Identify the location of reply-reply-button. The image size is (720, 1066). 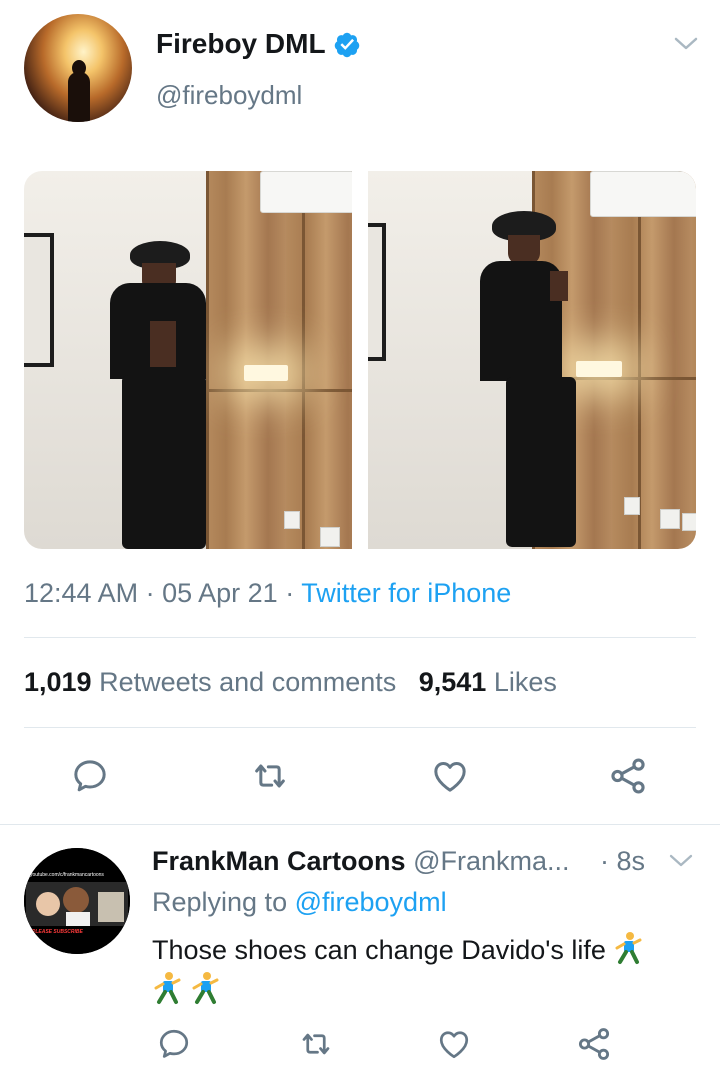
(174, 1044).